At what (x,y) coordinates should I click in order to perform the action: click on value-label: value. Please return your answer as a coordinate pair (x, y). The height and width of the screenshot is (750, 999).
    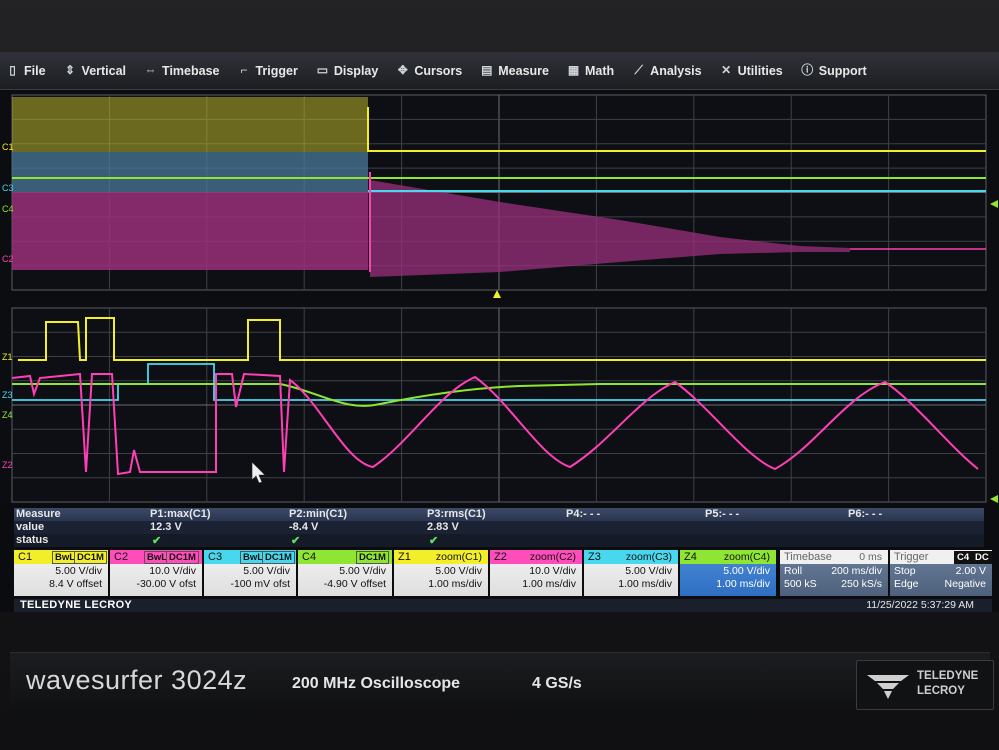
    Looking at the image, I should click on (30, 527).